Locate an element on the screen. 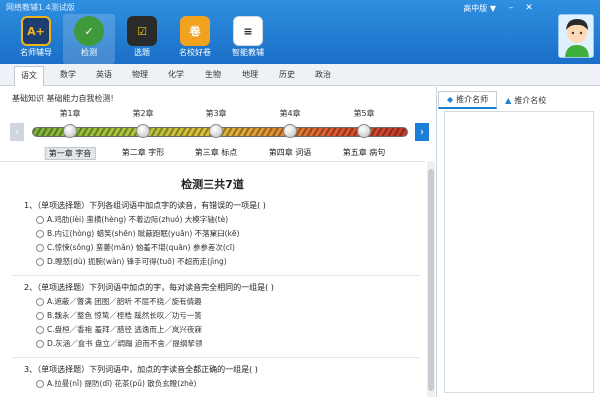 The height and width of the screenshot is (397, 600). chevron-left-icon: ‹ is located at coordinates (17, 132).